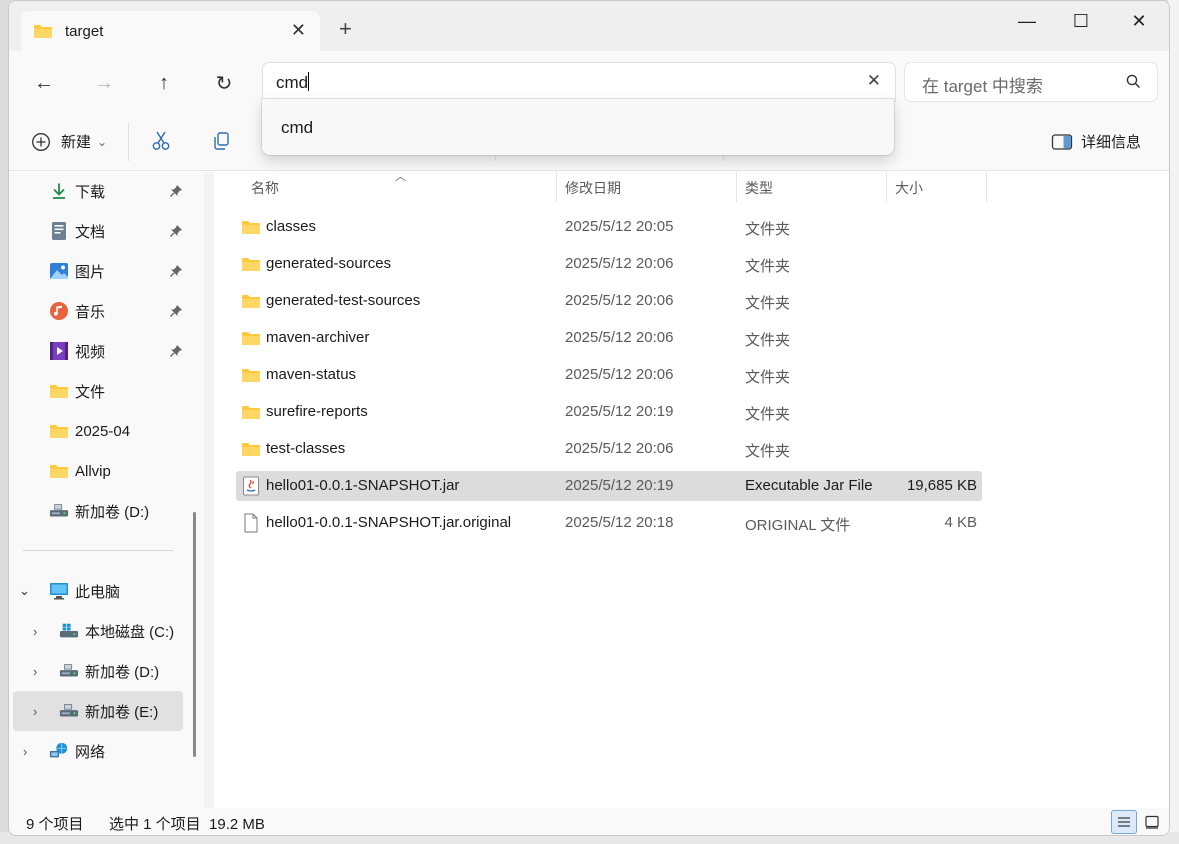 This screenshot has height=844, width=1179. I want to click on file-name: hello01-0.0.1-SNAPSHOT.jar.original, so click(389, 522).